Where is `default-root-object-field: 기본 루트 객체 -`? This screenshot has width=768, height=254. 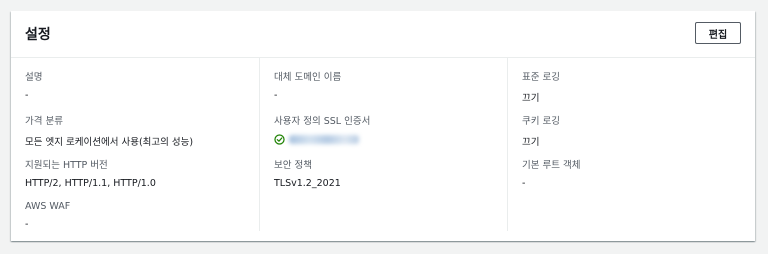 default-root-object-field: 기본 루트 객체 - is located at coordinates (551, 173).